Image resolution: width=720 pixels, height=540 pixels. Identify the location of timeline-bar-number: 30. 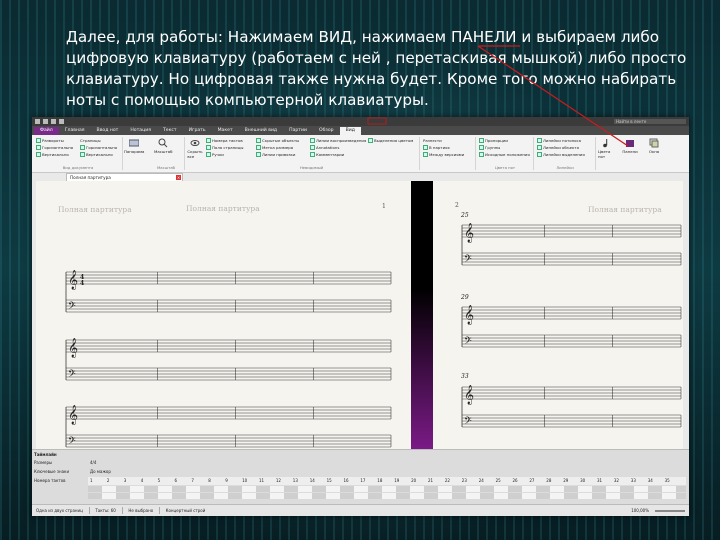
(582, 481).